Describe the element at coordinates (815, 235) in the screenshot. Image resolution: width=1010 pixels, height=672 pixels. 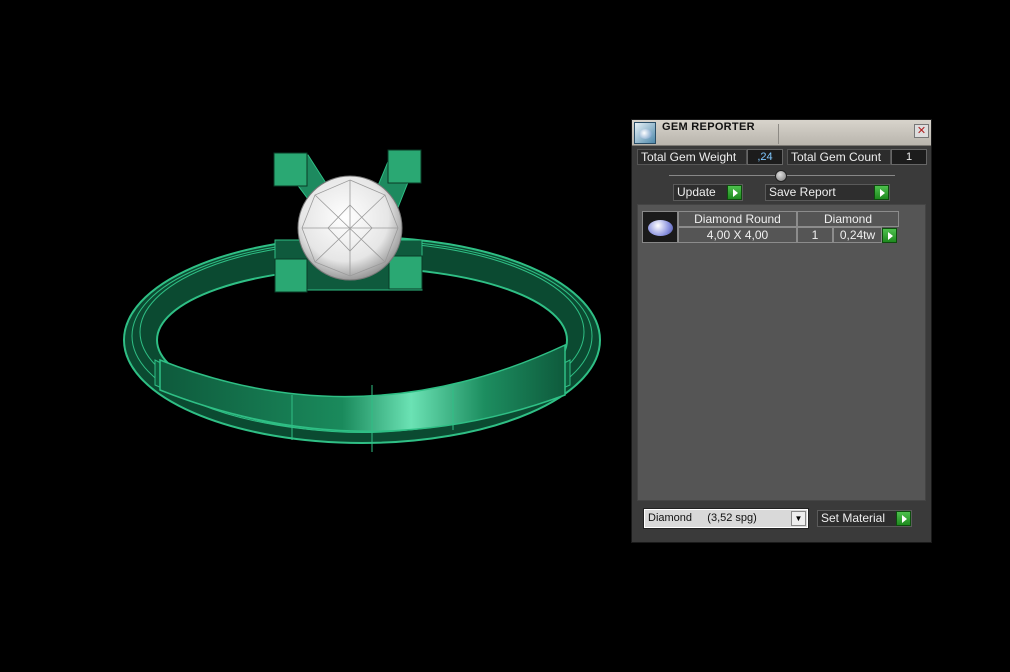
I see `gem-count-cell: 1` at that location.